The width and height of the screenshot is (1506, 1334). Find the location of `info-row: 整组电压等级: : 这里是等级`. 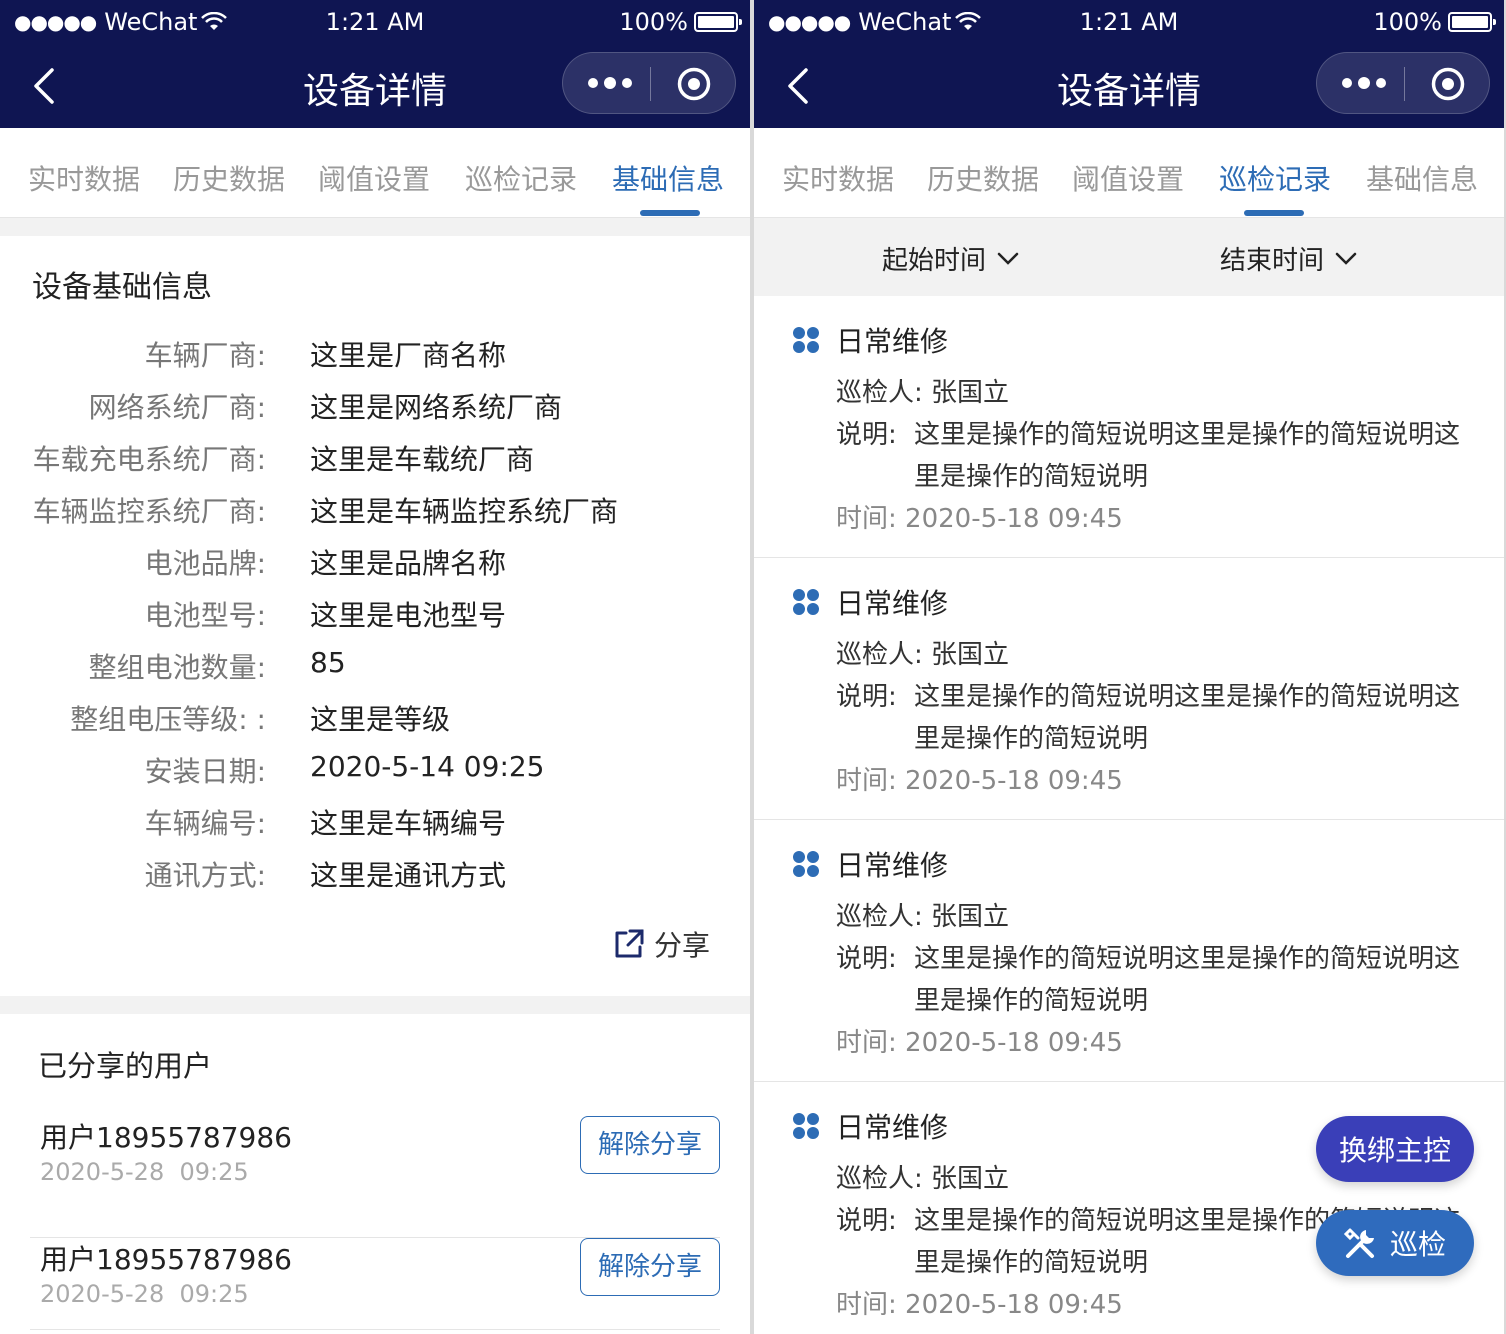

info-row: 整组电压等级: : 这里是等级 is located at coordinates (375, 718).